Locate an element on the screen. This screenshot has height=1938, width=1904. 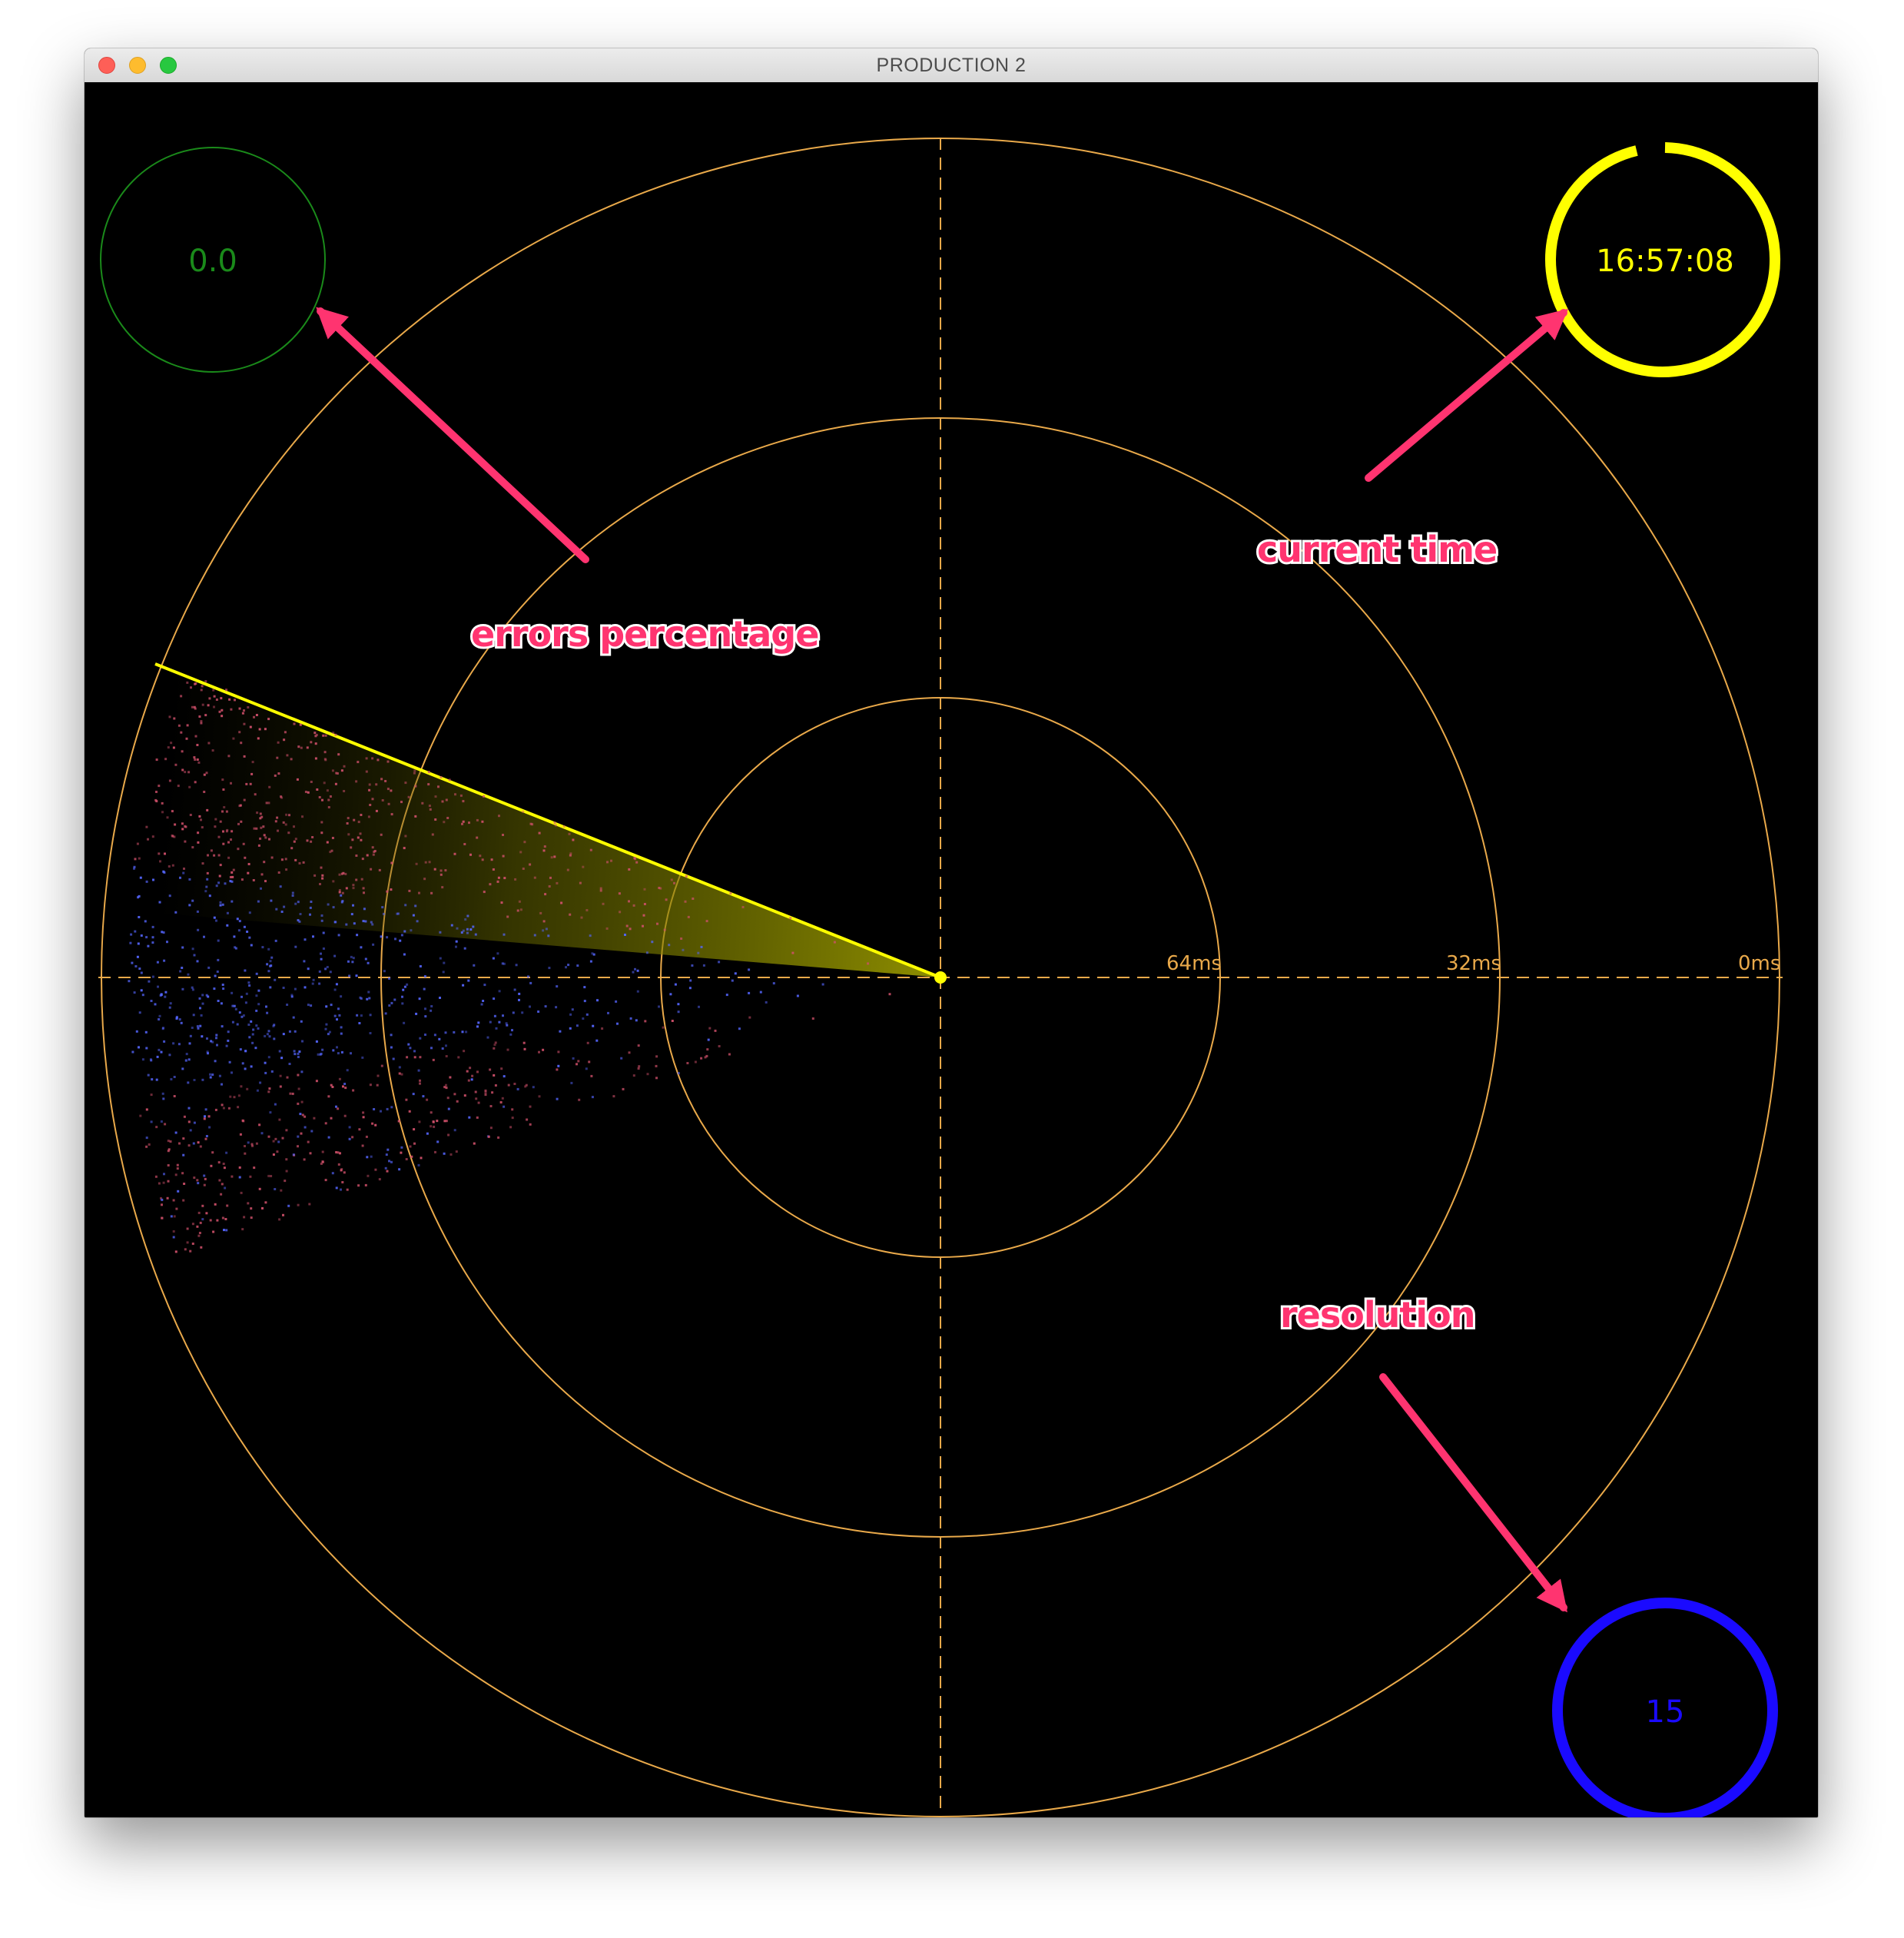
annotation-resolution-label: resolution is located at coordinates (1378, 1315).